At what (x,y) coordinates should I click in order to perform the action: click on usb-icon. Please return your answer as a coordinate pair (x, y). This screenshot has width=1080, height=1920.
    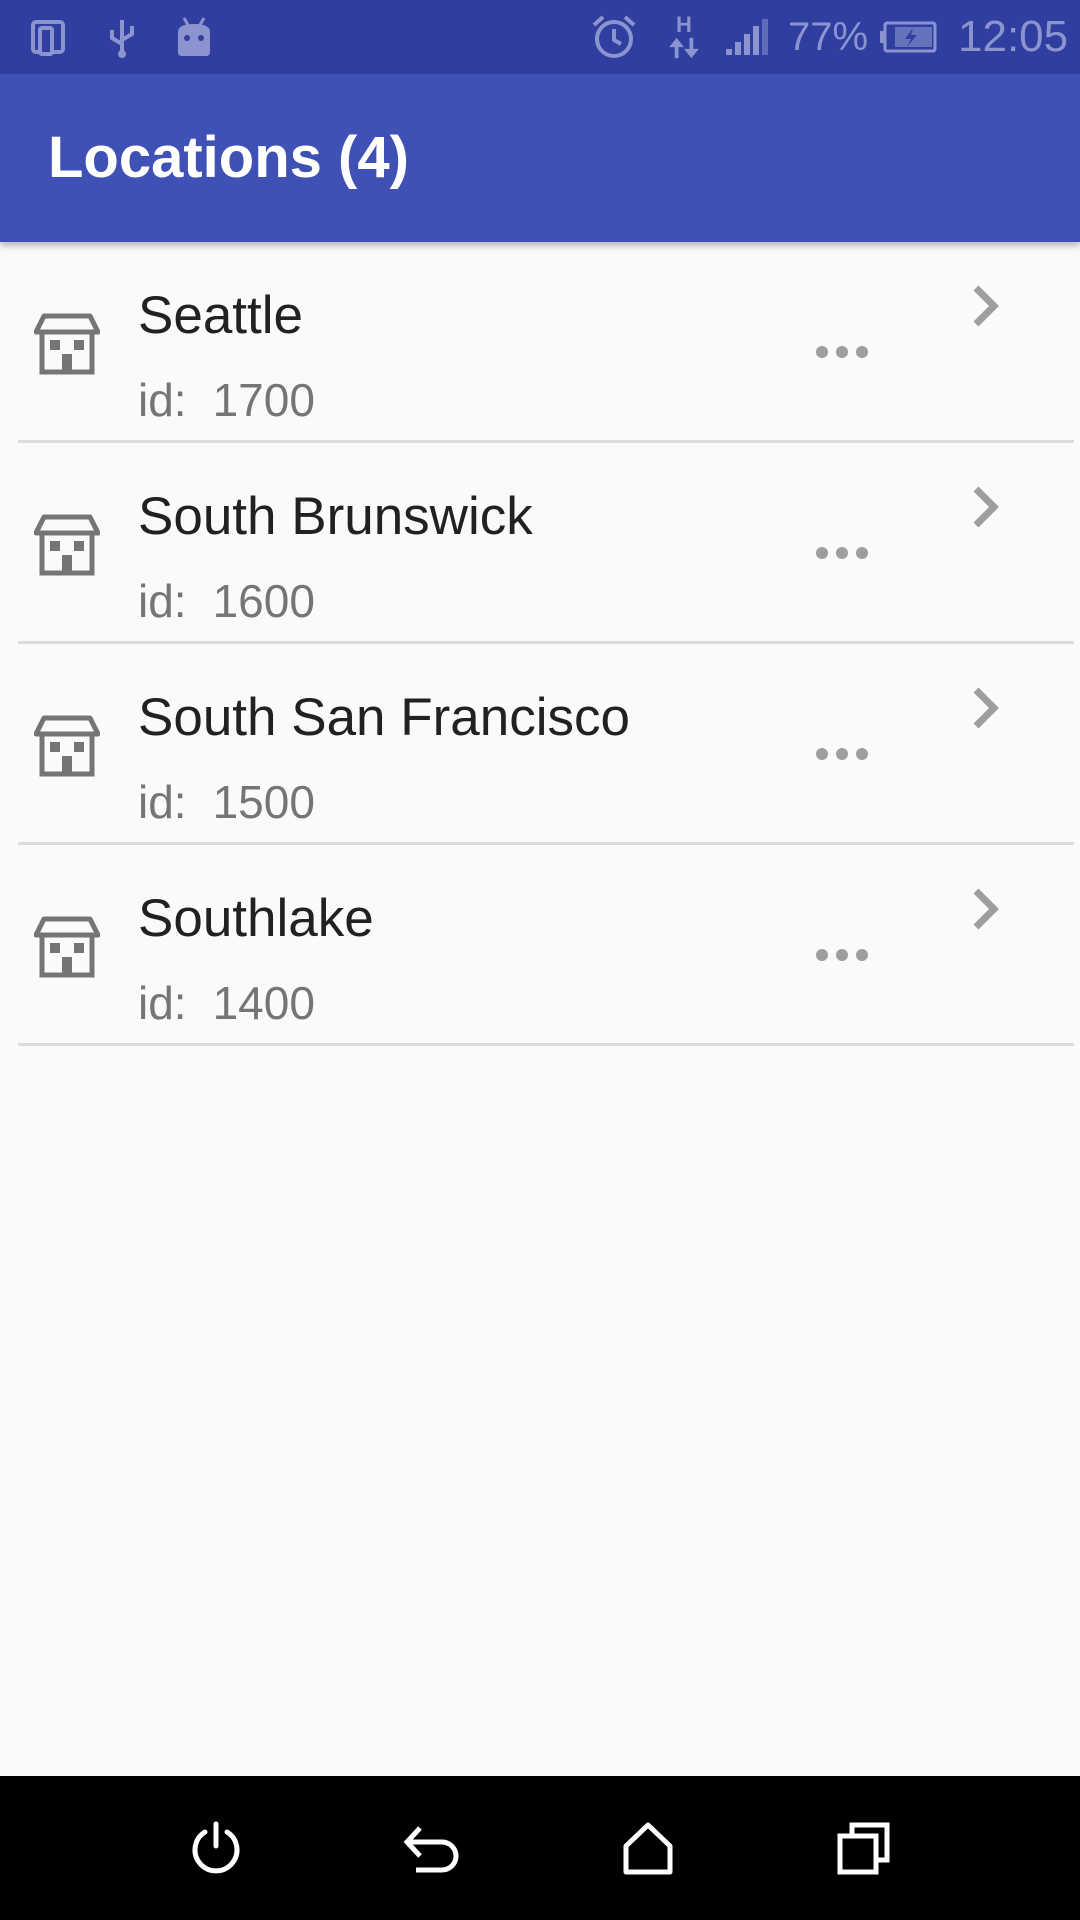
    Looking at the image, I should click on (122, 37).